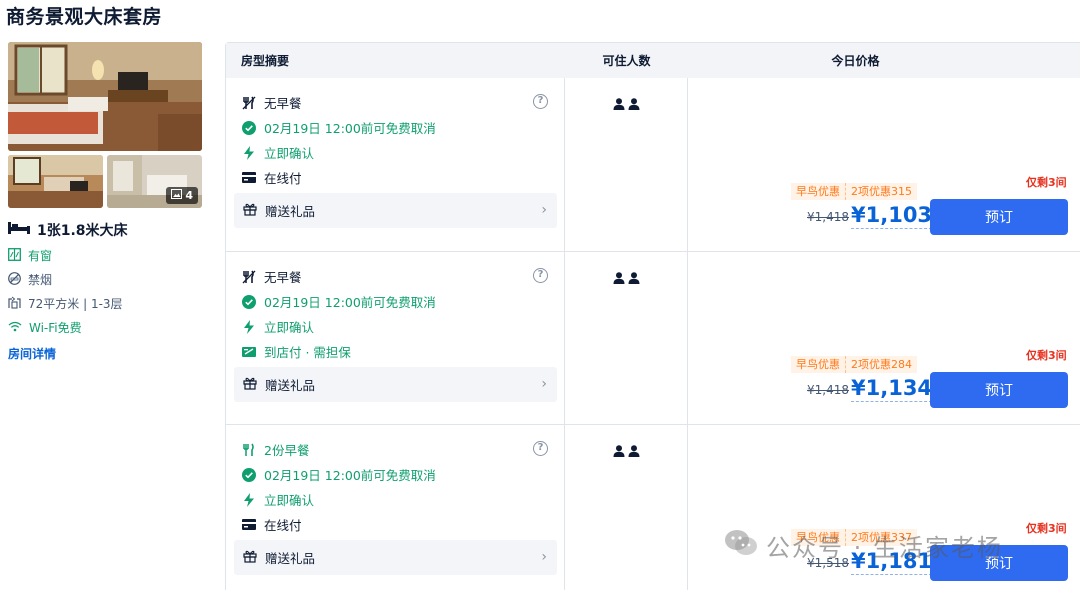 The height and width of the screenshot is (590, 1080). What do you see at coordinates (265, 61) in the screenshot?
I see `header-summary: 房型摘要` at bounding box center [265, 61].